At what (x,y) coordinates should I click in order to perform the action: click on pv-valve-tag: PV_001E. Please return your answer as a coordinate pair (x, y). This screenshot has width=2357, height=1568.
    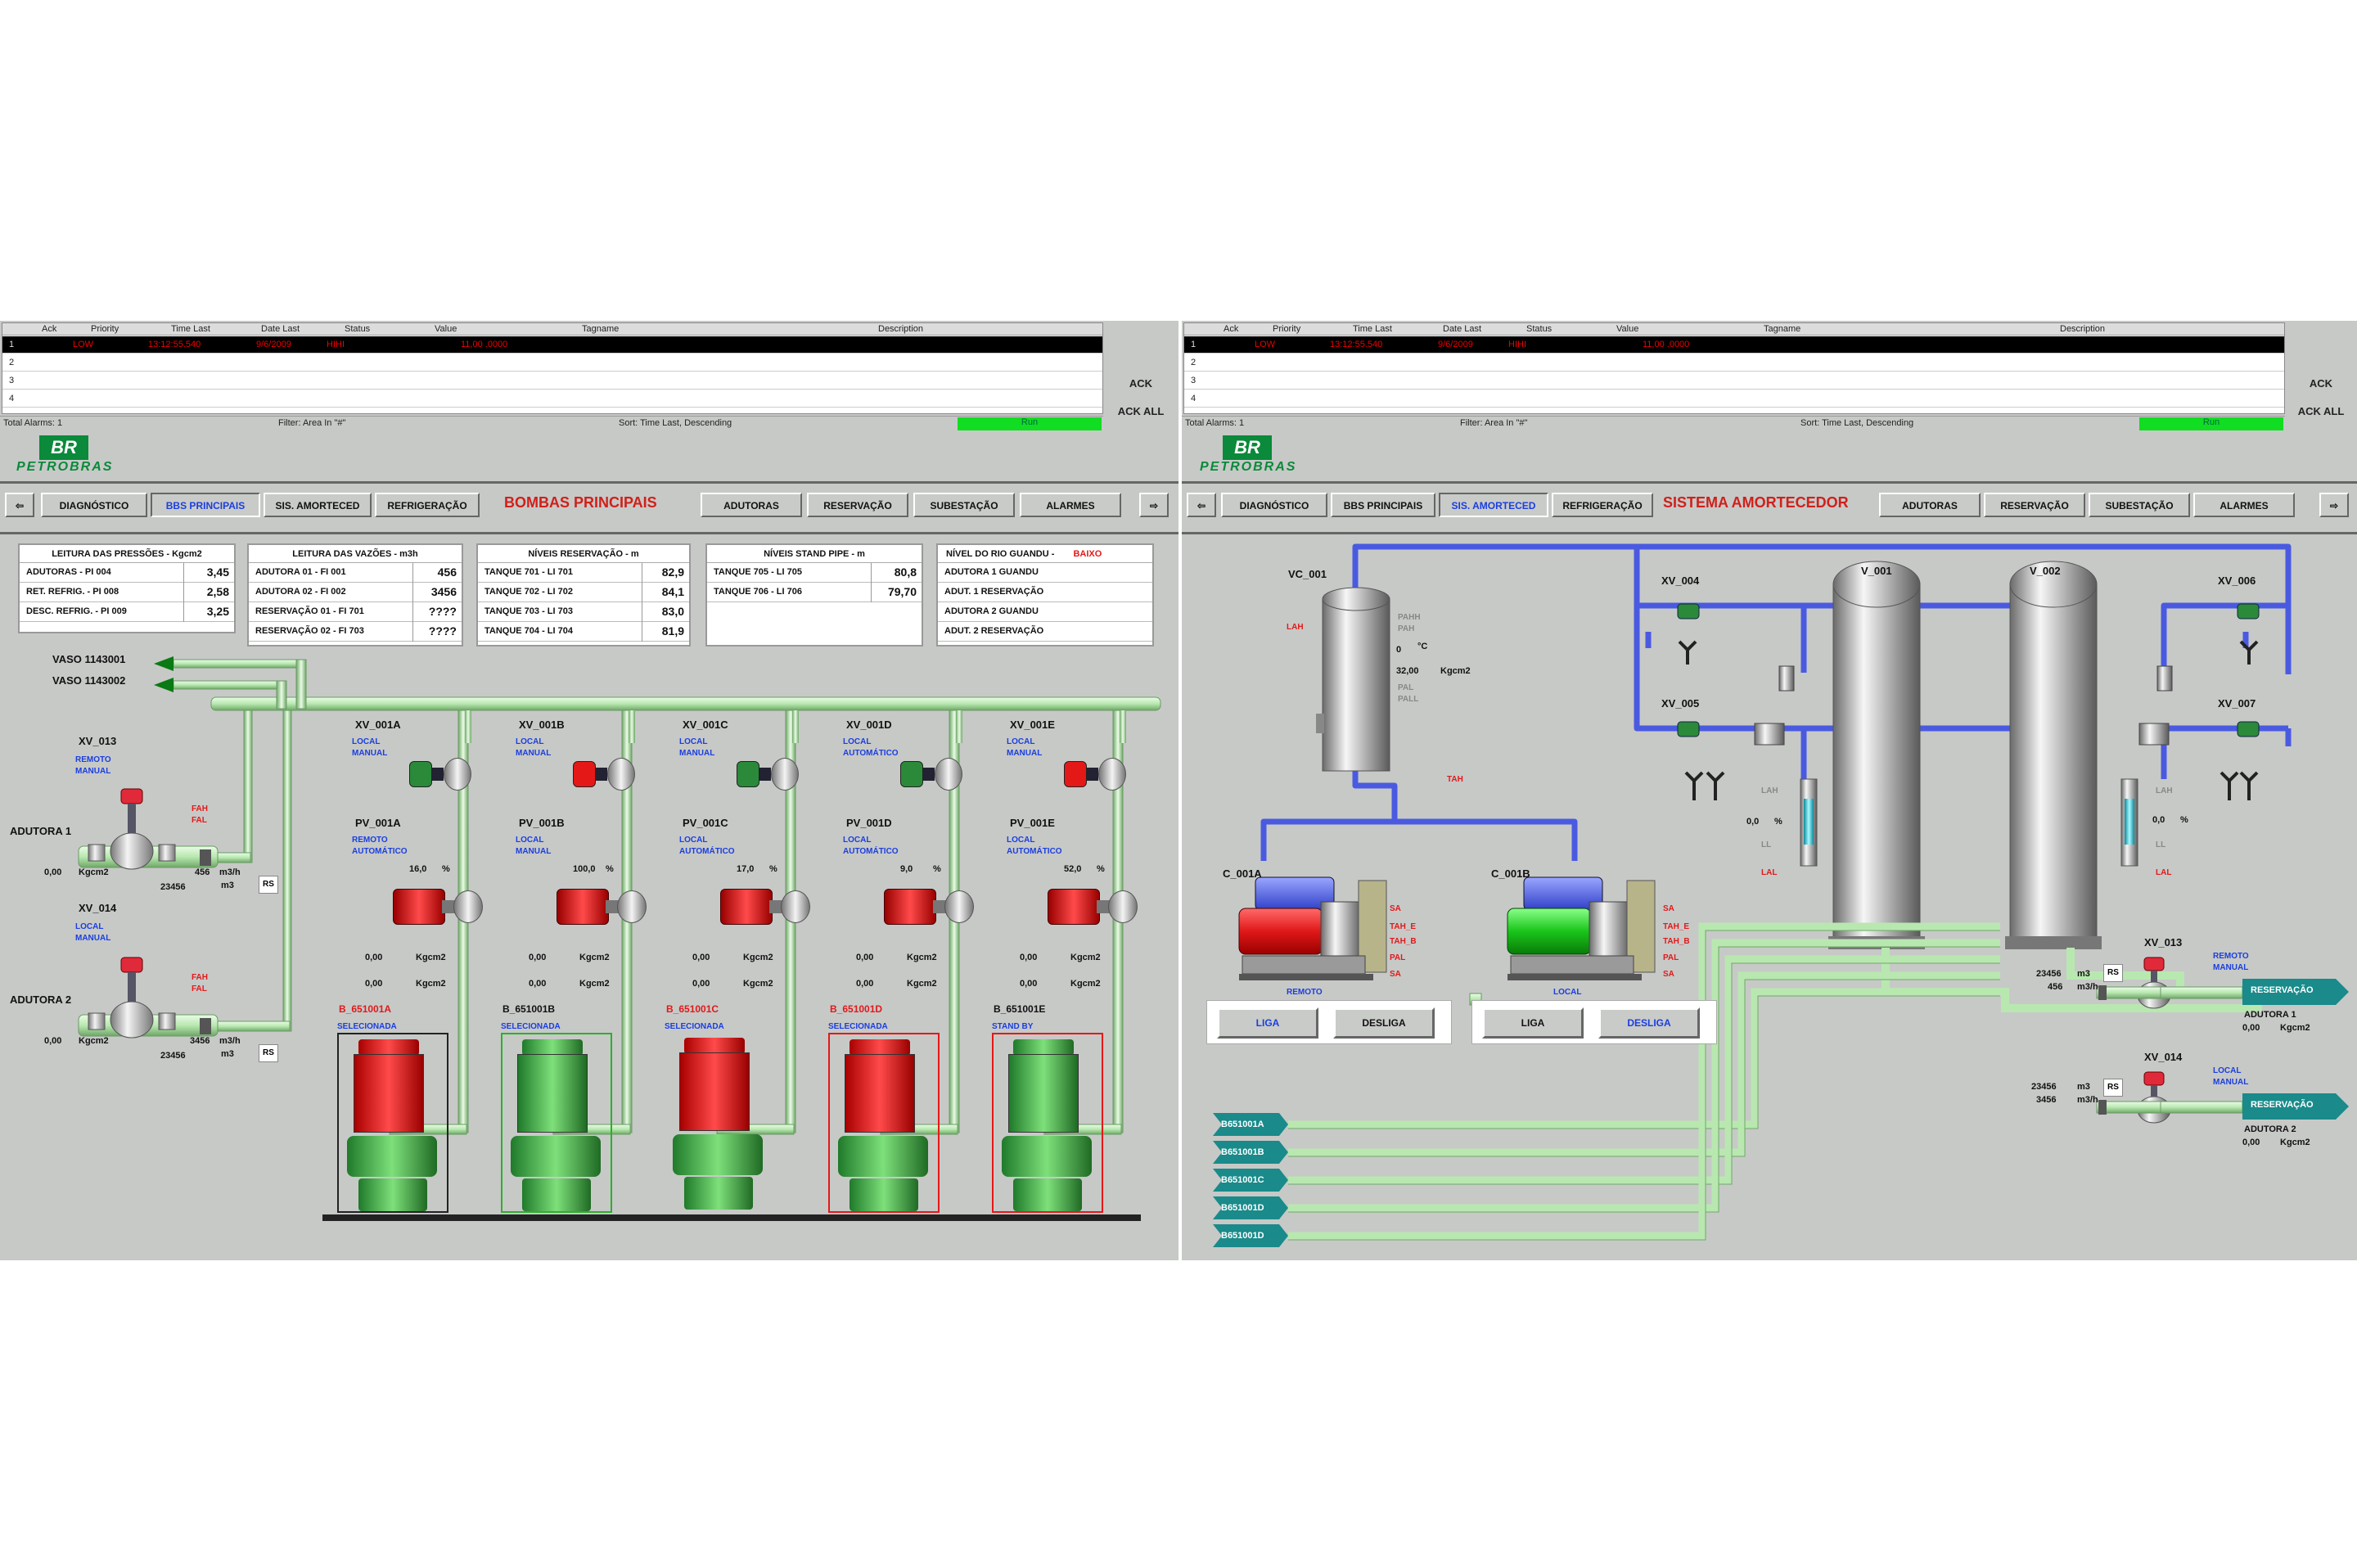
    Looking at the image, I should click on (1032, 823).